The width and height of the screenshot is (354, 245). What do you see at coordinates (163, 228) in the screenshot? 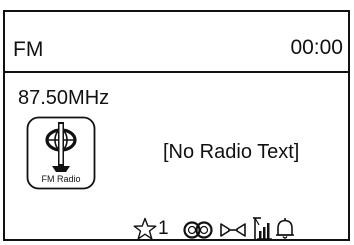
I see `preset-number: 1` at bounding box center [163, 228].